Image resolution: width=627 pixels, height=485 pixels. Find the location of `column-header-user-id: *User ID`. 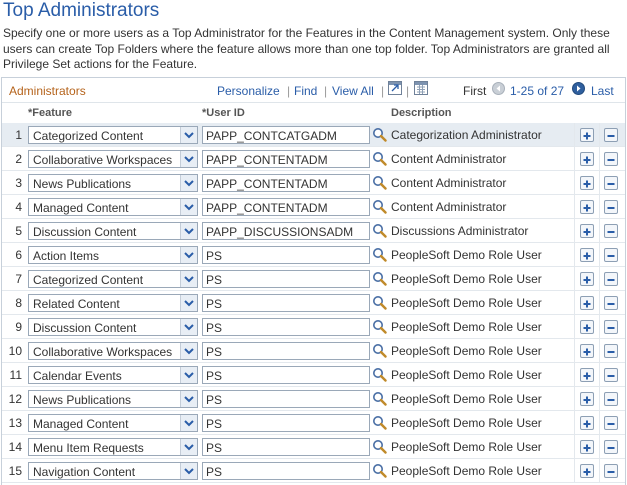

column-header-user-id: *User ID is located at coordinates (223, 113).